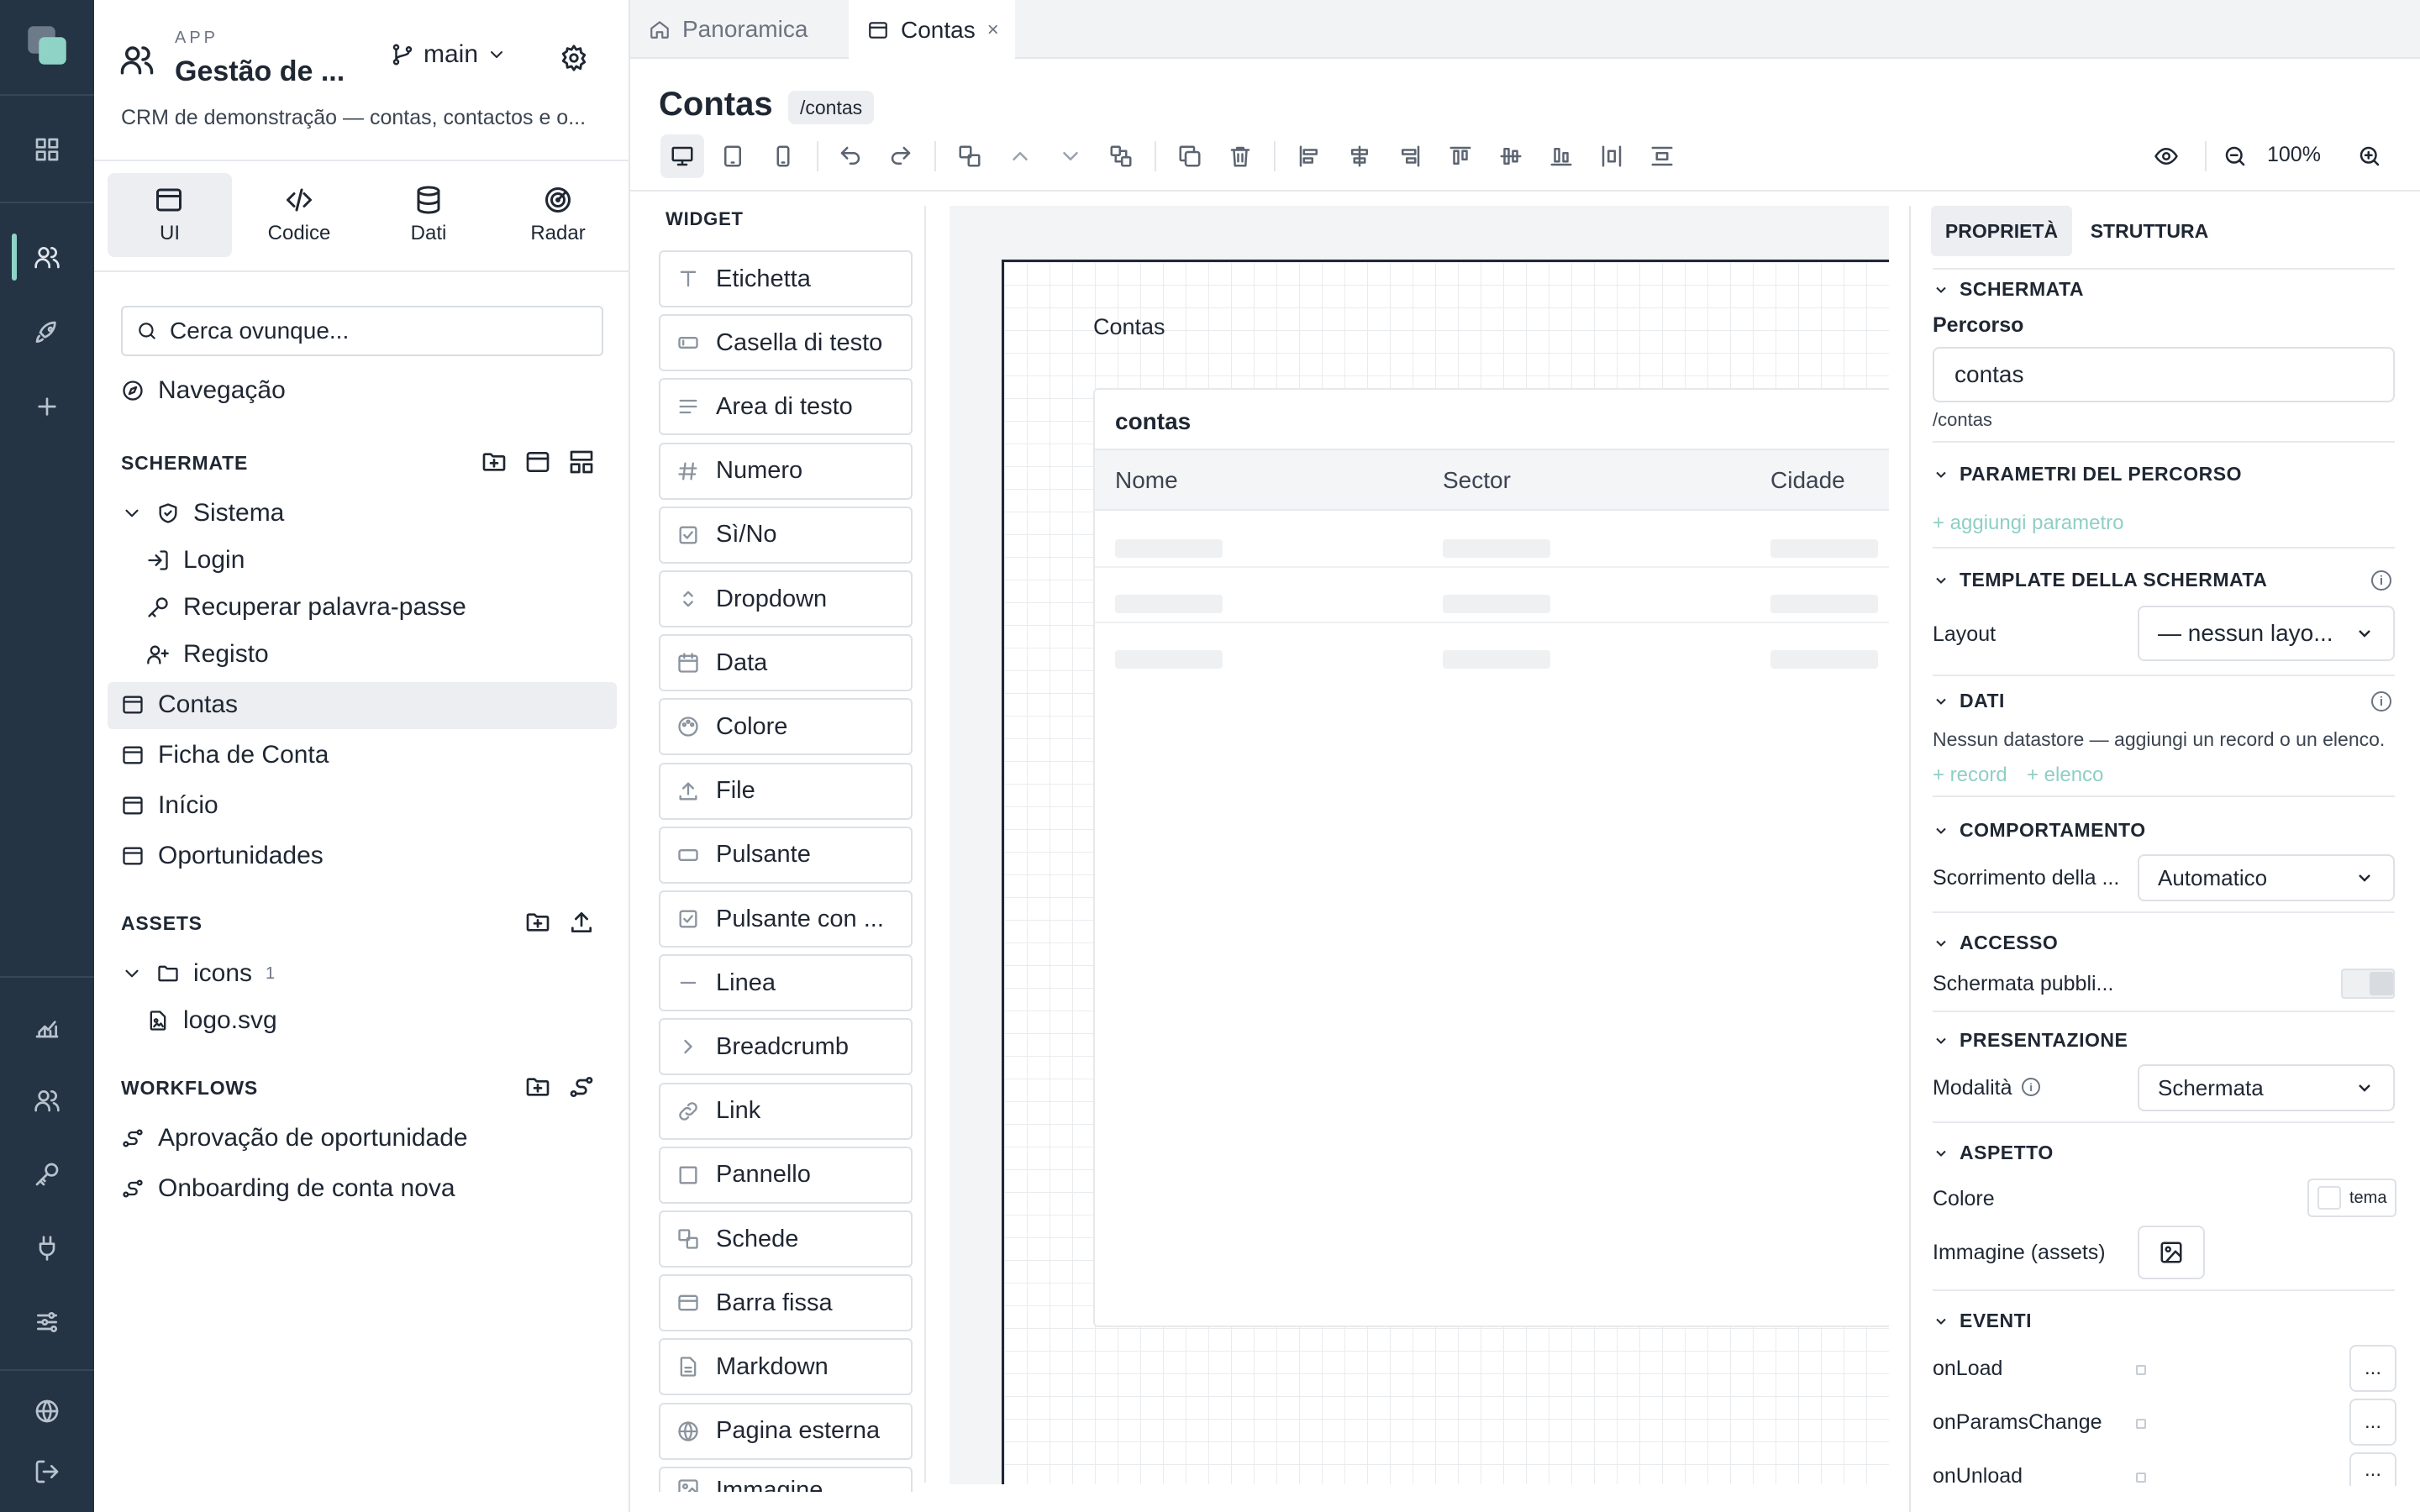  I want to click on image-picker-button, so click(2171, 1252).